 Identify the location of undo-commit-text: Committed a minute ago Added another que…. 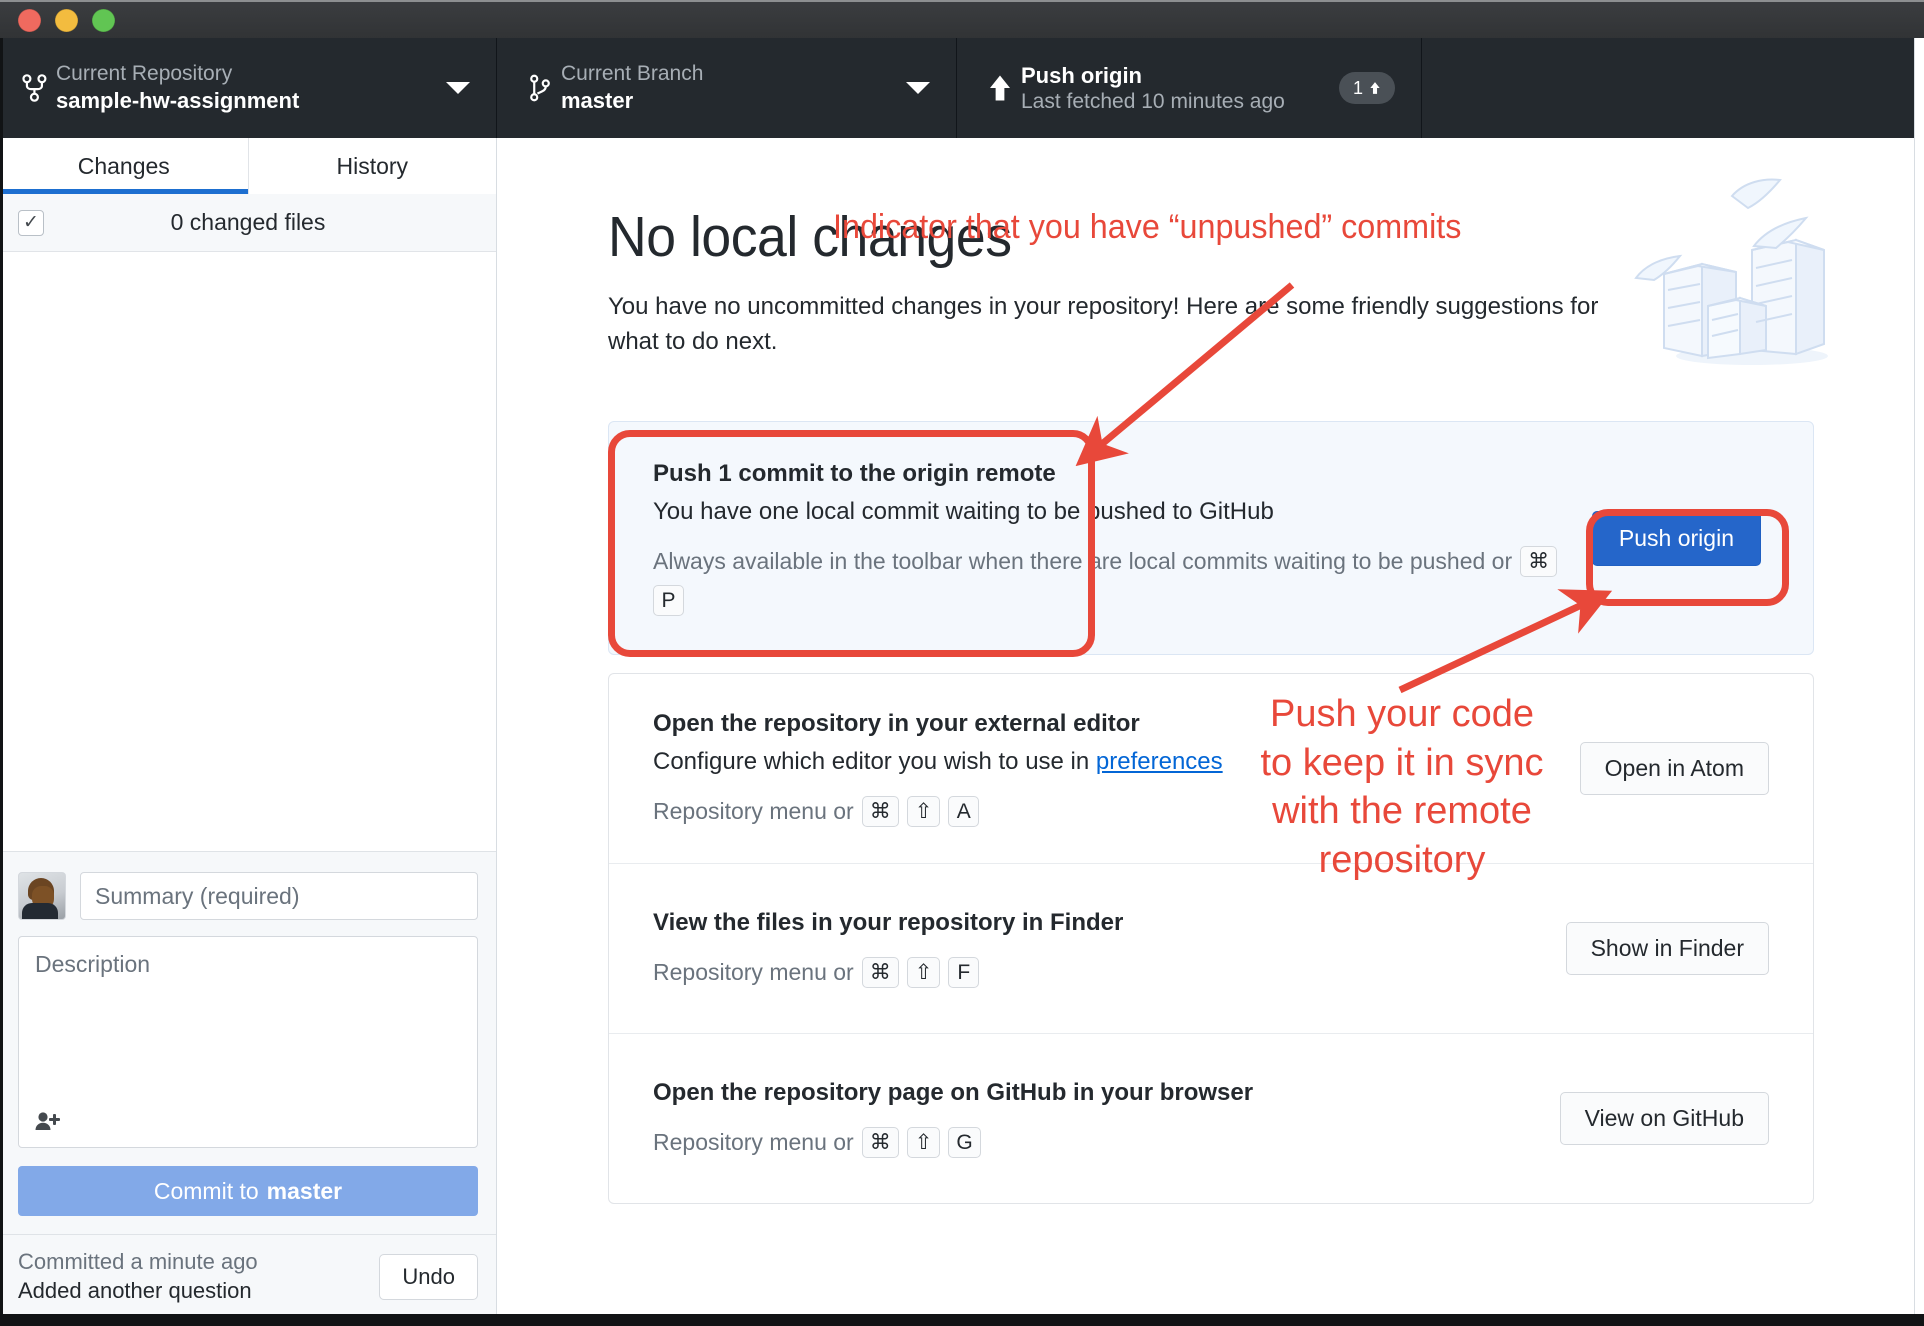
(138, 1276).